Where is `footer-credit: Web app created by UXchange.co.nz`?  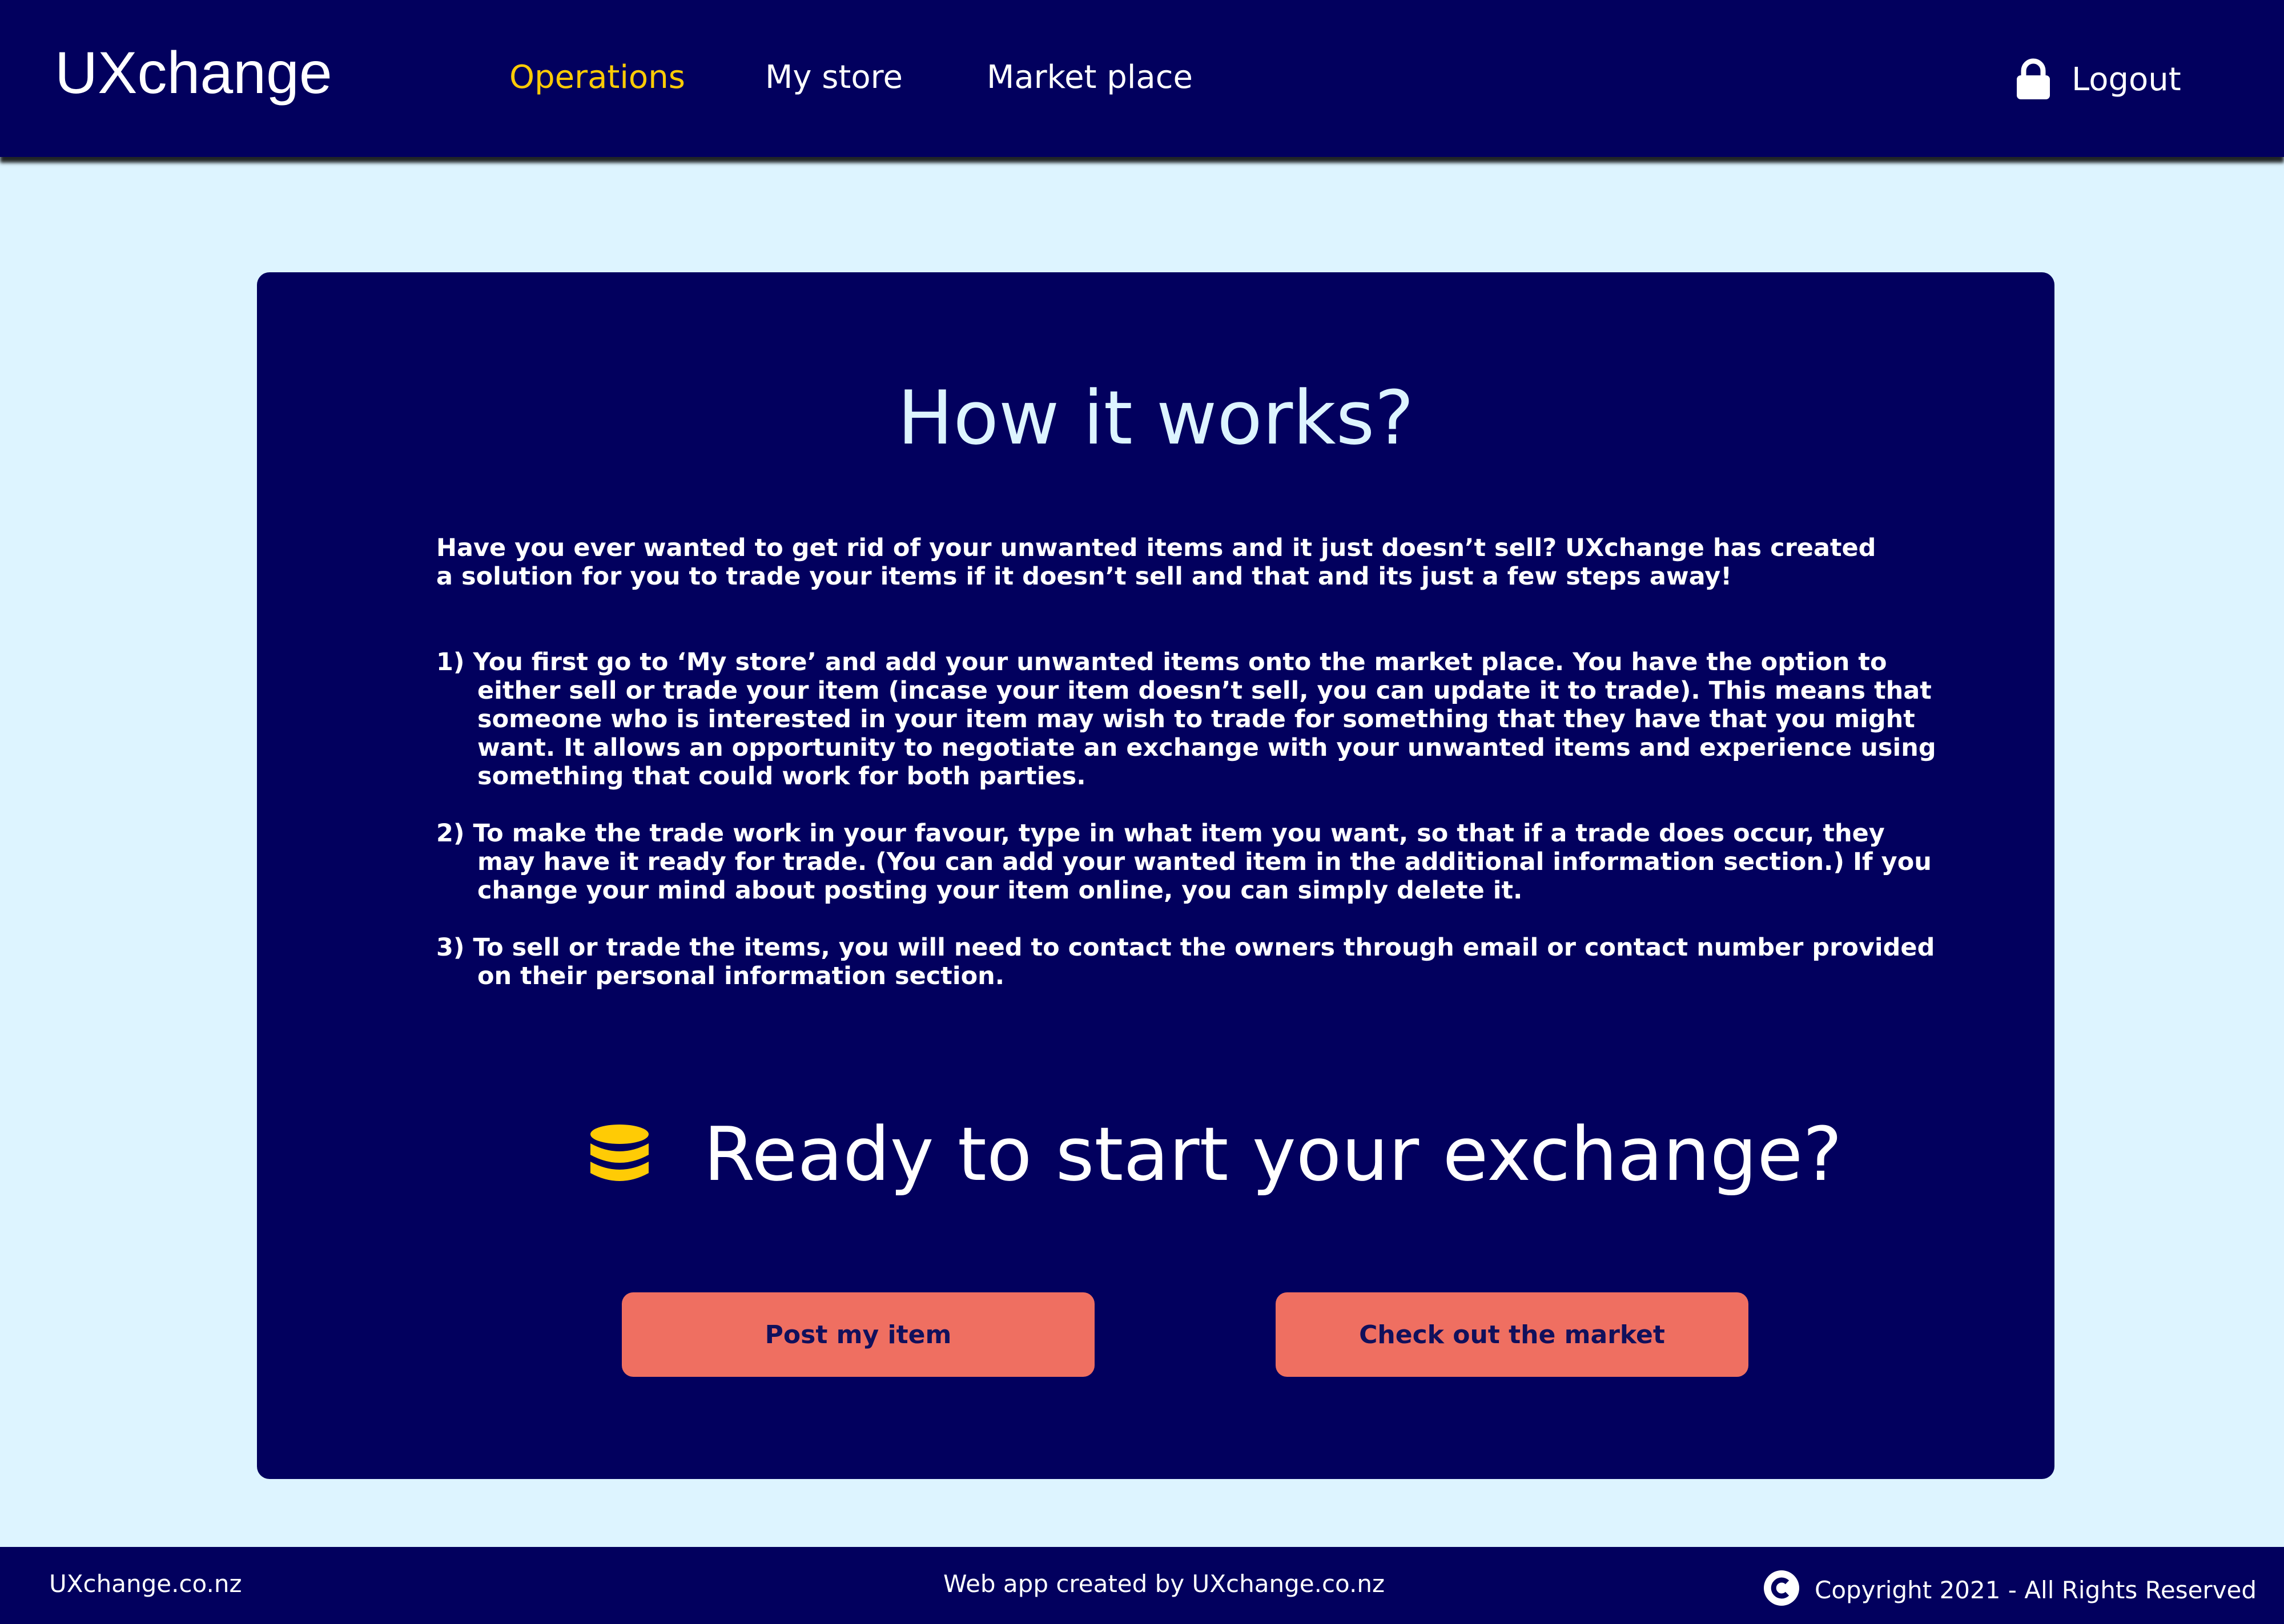
footer-credit: Web app created by UXchange.co.nz is located at coordinates (1164, 1584).